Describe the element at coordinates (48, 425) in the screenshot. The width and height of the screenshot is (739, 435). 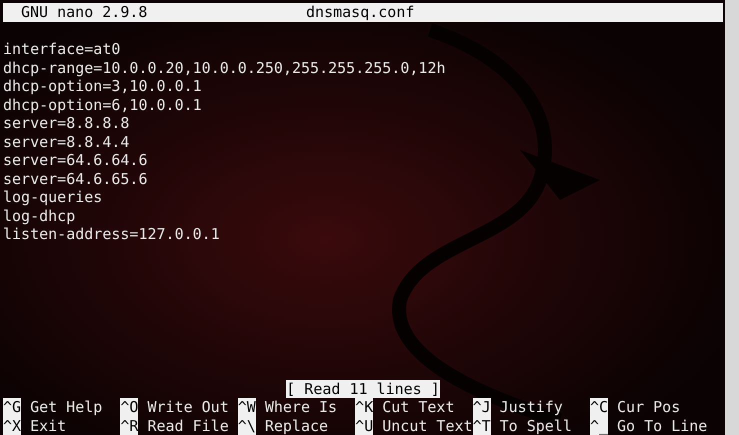
I see `shortcut-label: Exit` at that location.